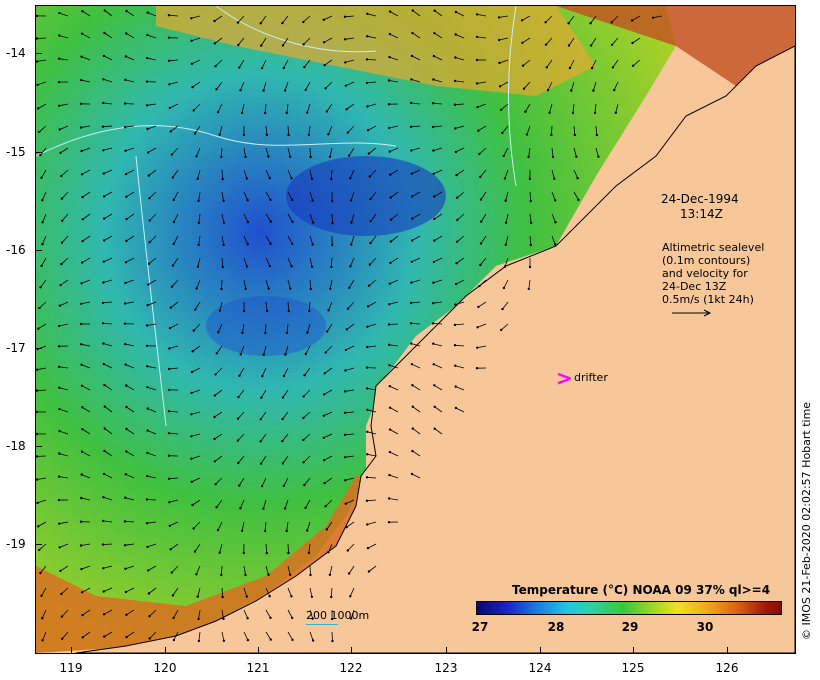  I want to click on colorbar-tick: 29, so click(630, 627).